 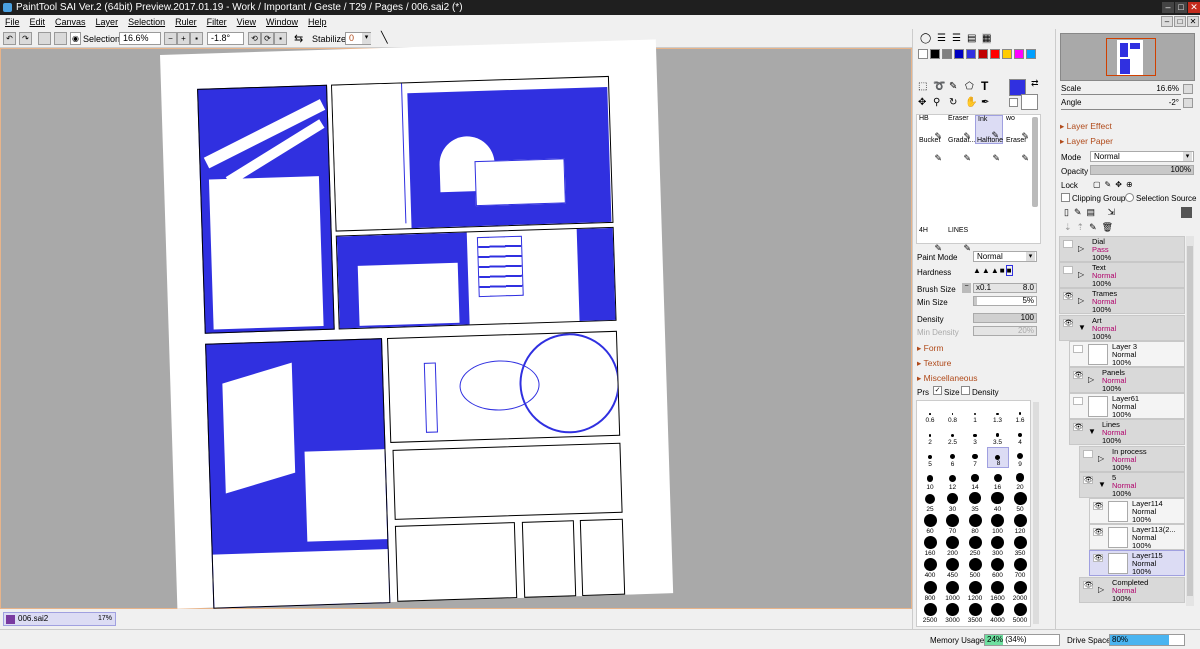 I want to click on brush-size-preset: 1600, so click(x=998, y=591).